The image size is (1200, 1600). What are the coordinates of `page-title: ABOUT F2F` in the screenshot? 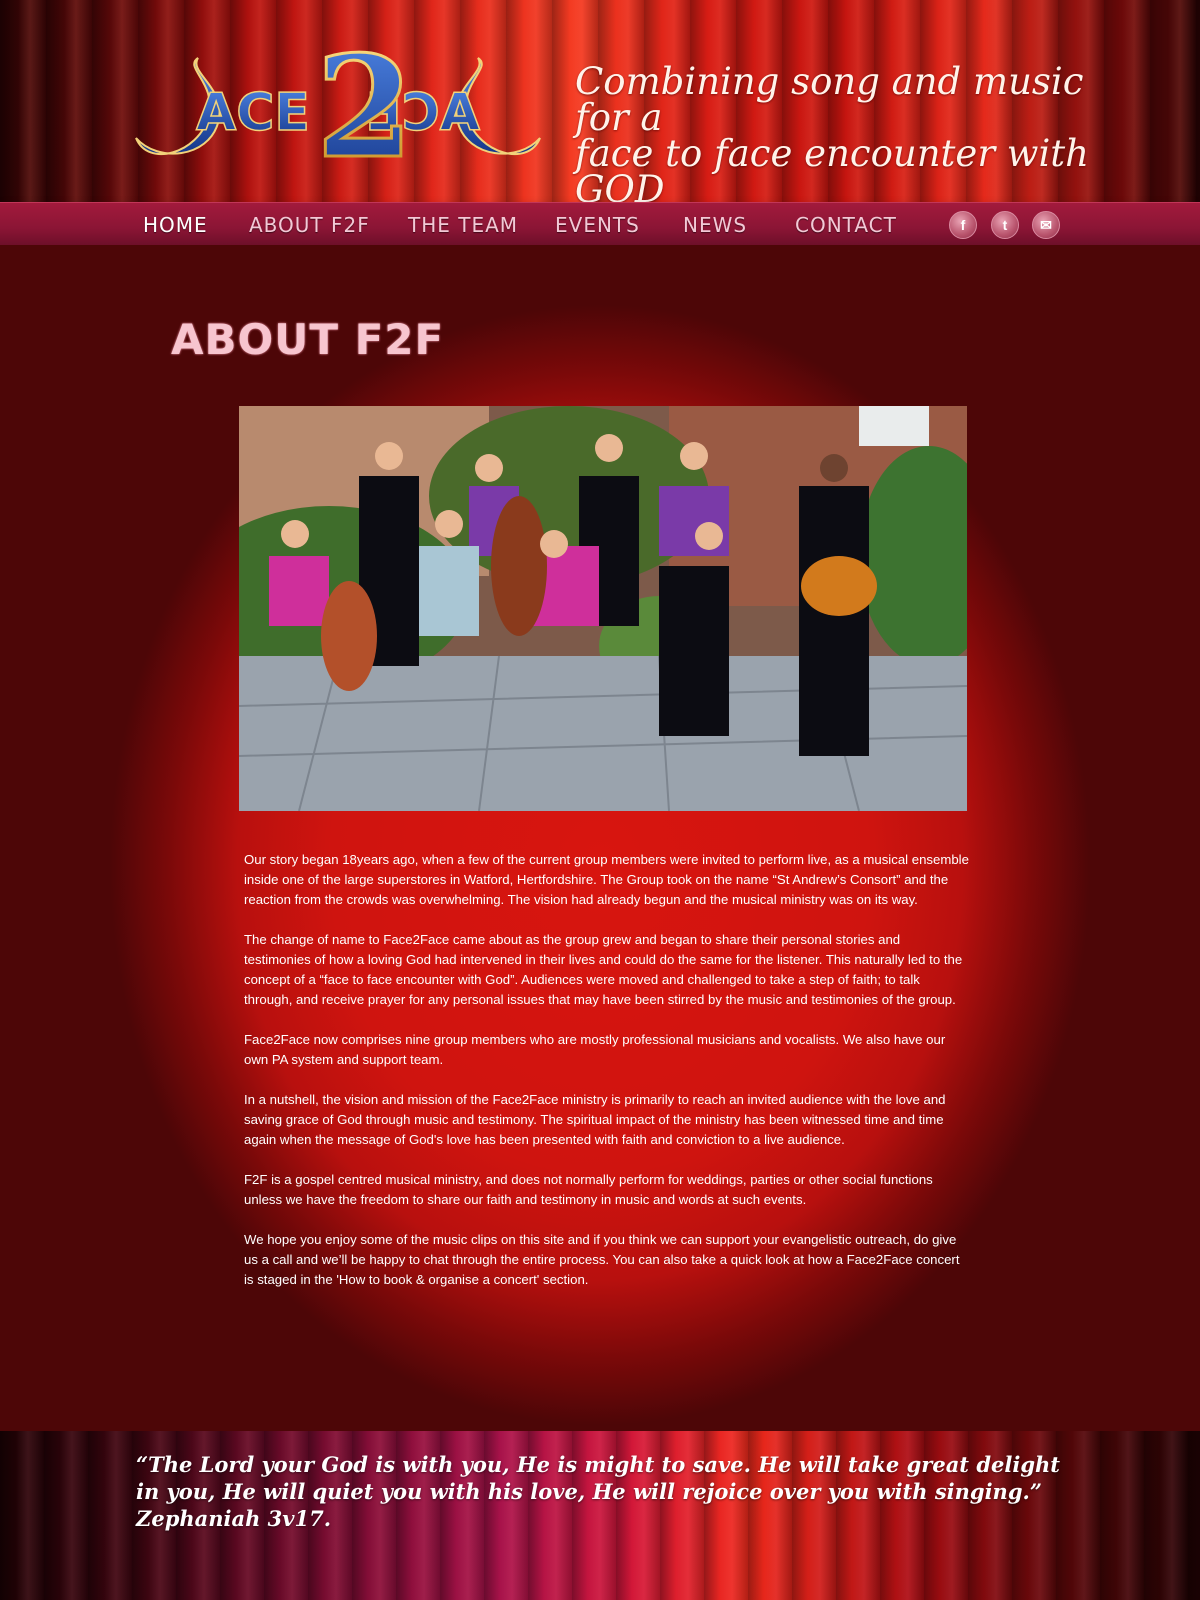 It's located at (308, 339).